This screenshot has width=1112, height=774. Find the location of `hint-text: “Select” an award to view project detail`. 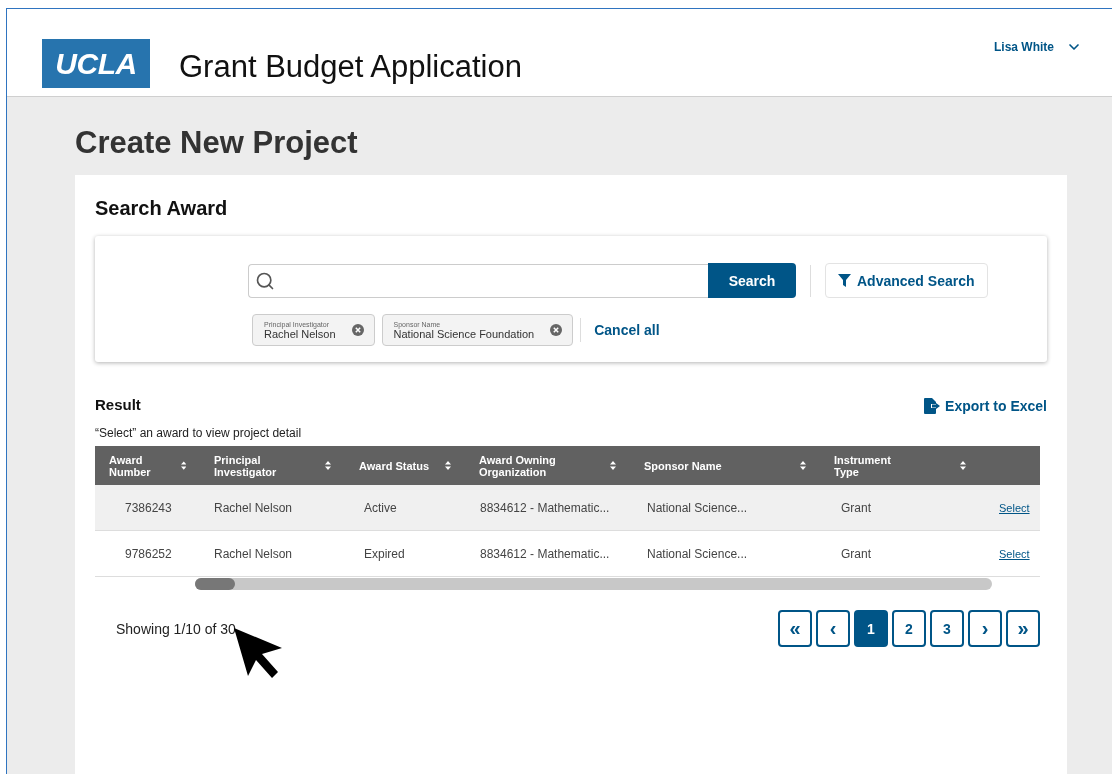

hint-text: “Select” an award to view project detail is located at coordinates (199, 433).